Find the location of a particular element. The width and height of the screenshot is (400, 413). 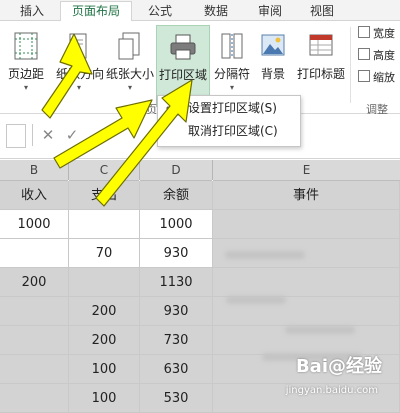

breaks-button: 分隔符 ▾ is located at coordinates (232, 65).